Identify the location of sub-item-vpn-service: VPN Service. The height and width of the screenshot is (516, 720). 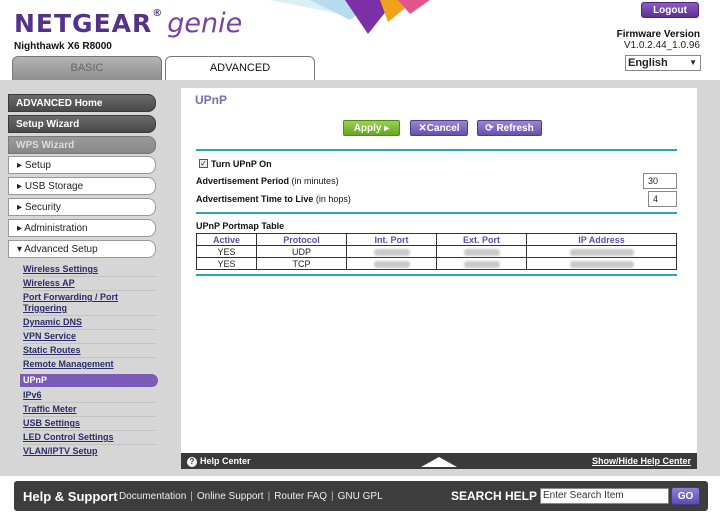
(89, 336).